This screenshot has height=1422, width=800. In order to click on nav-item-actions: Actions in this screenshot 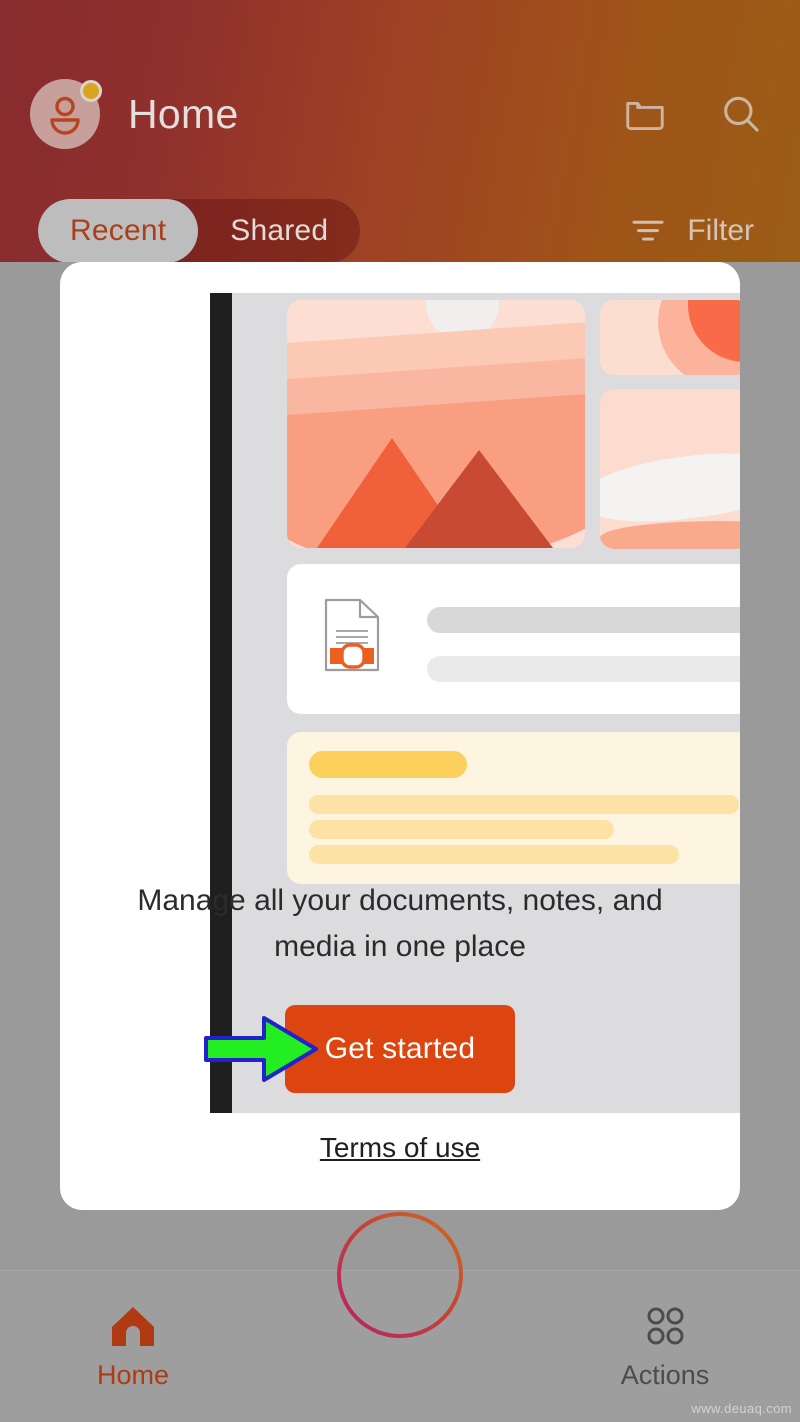, I will do `click(665, 1346)`.